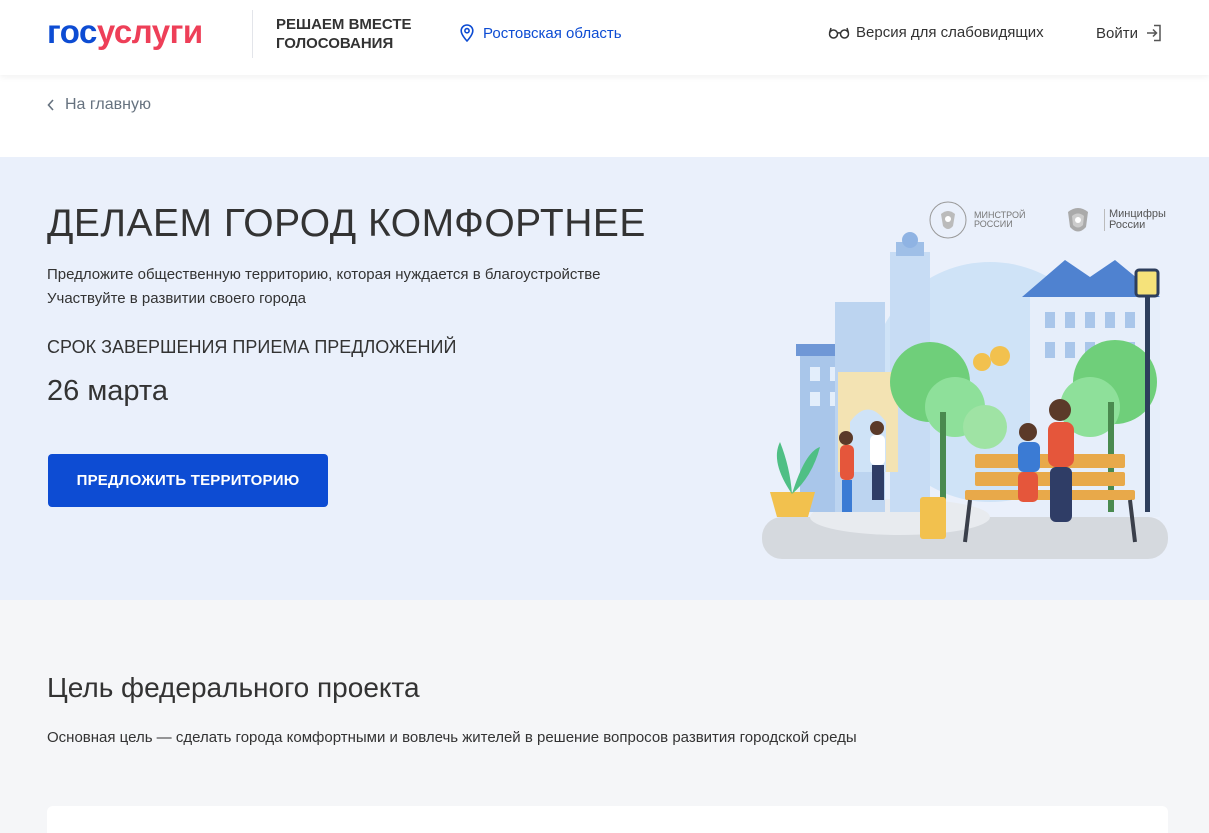 The height and width of the screenshot is (833, 1209). What do you see at coordinates (552, 33) in the screenshot?
I see `region-label: Ростовская область` at bounding box center [552, 33].